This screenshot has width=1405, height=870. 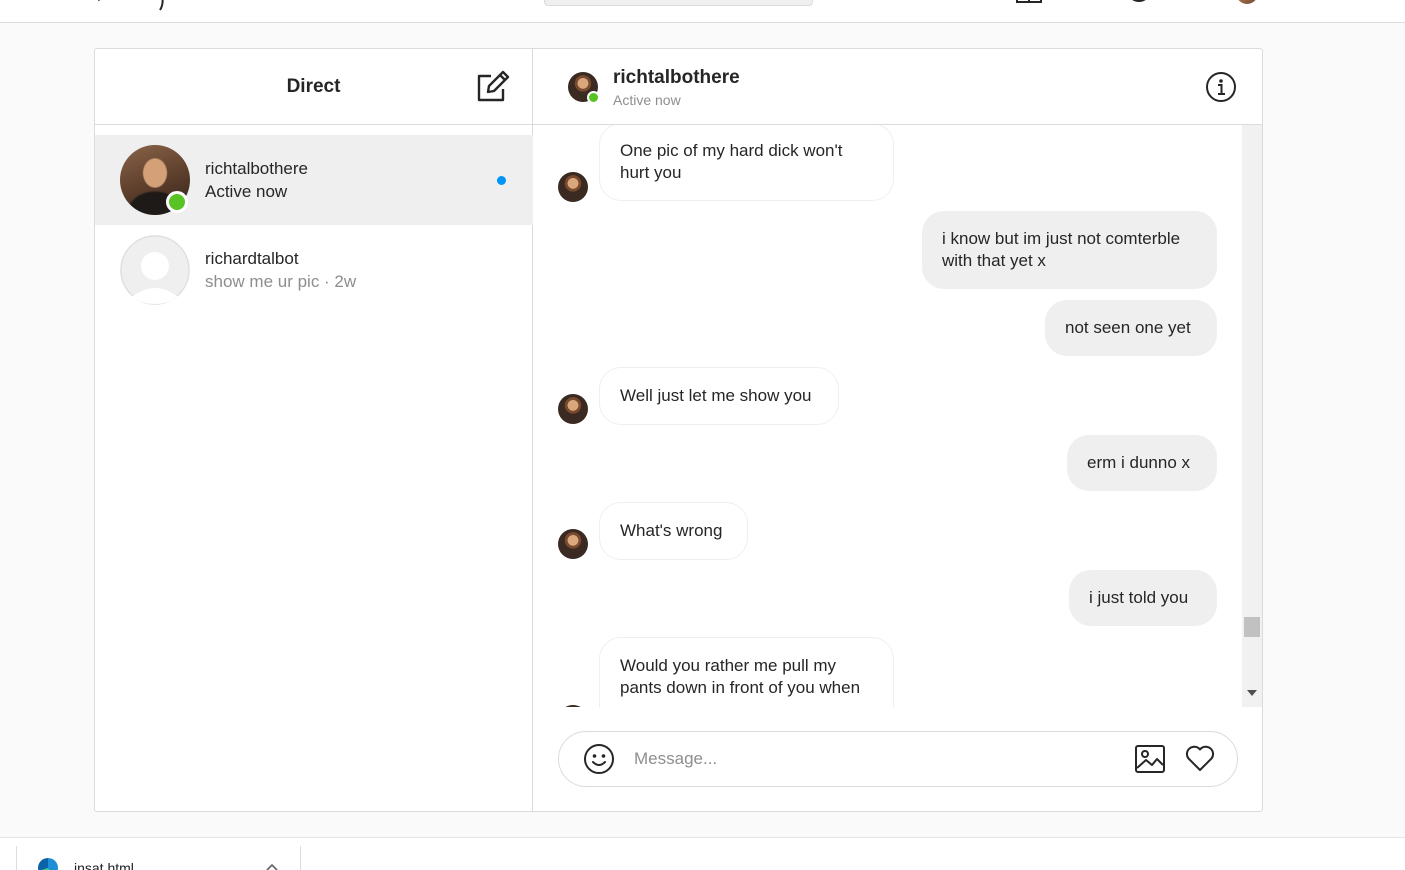 I want to click on thread-item-richardtalbot: richardtalbot show me ur pic · 2w, so click(x=314, y=270).